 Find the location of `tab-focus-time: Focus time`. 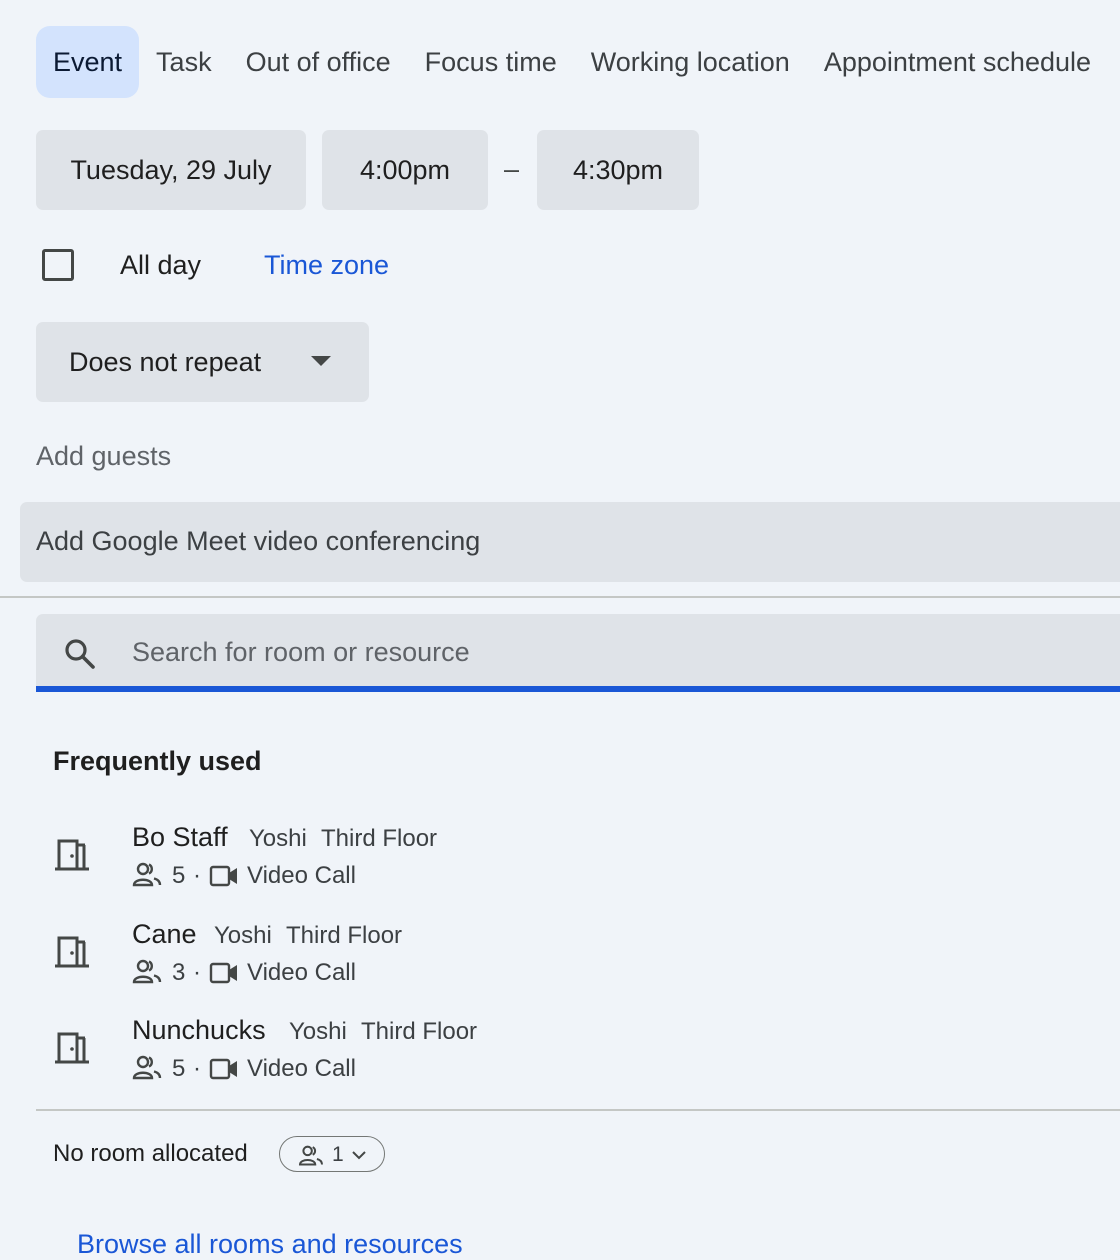

tab-focus-time: Focus time is located at coordinates (491, 62).